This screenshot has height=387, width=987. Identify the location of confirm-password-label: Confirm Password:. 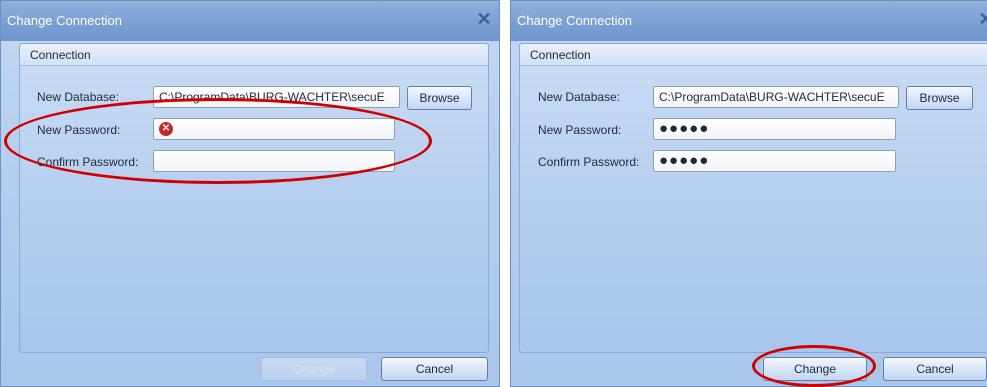
(589, 162).